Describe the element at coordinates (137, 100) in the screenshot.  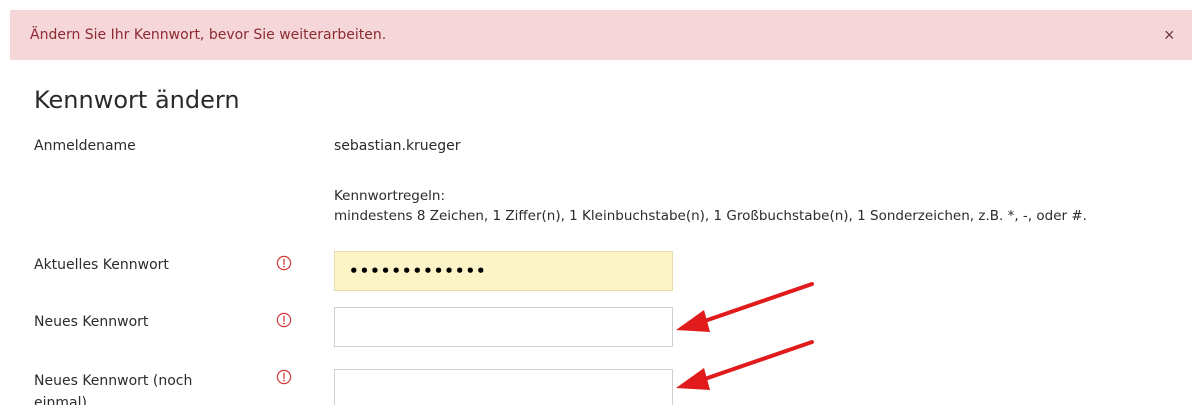
I see `page-title: Kennwort ändern` at that location.